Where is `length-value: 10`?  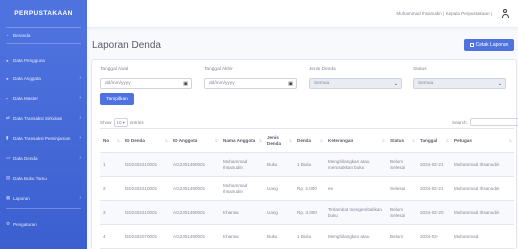 length-value: 10 is located at coordinates (119, 122).